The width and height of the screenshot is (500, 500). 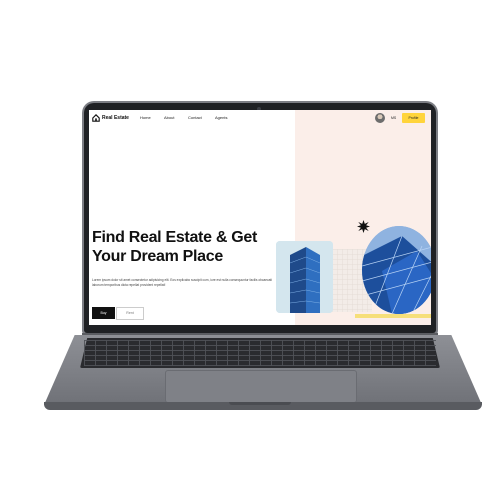 I want to click on rent-button: Rent, so click(x=130, y=313).